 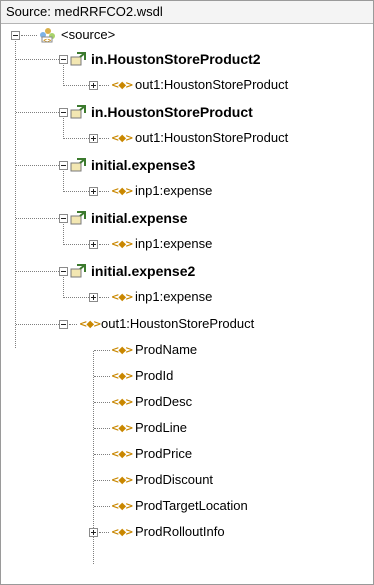 I want to click on group-4-child-expand-toggle, so click(x=93, y=244).